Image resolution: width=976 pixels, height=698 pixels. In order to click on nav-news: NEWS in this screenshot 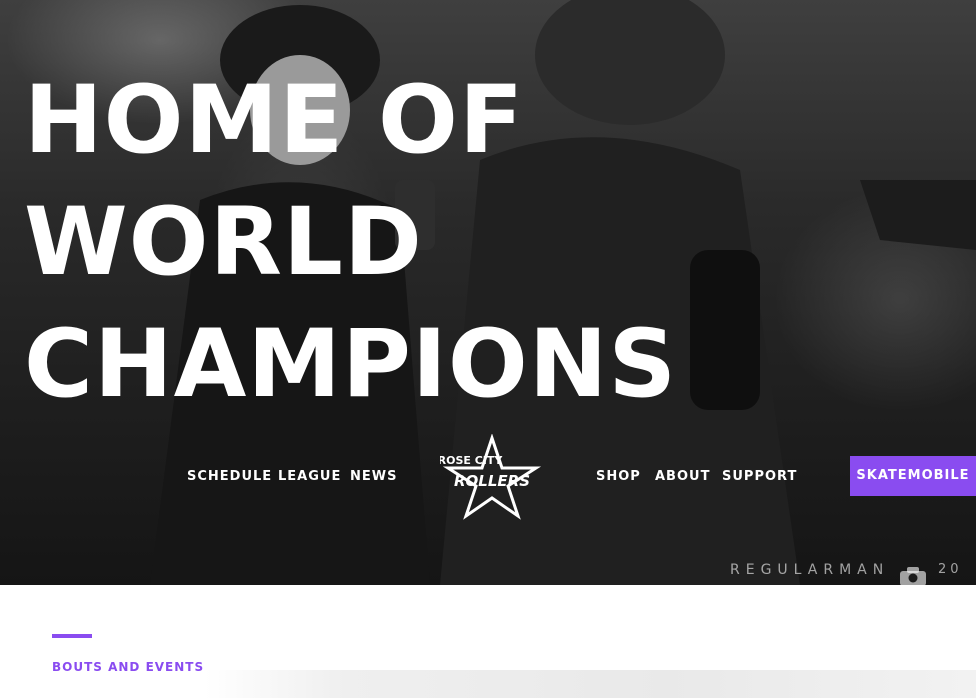, I will do `click(373, 476)`.